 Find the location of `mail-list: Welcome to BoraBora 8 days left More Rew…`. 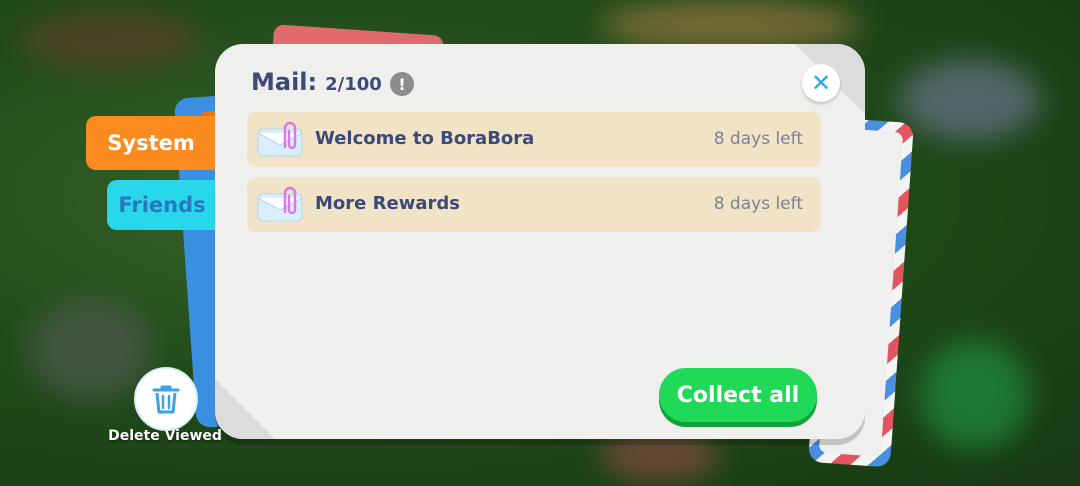

mail-list: Welcome to BoraBora 8 days left More Rew… is located at coordinates (534, 177).